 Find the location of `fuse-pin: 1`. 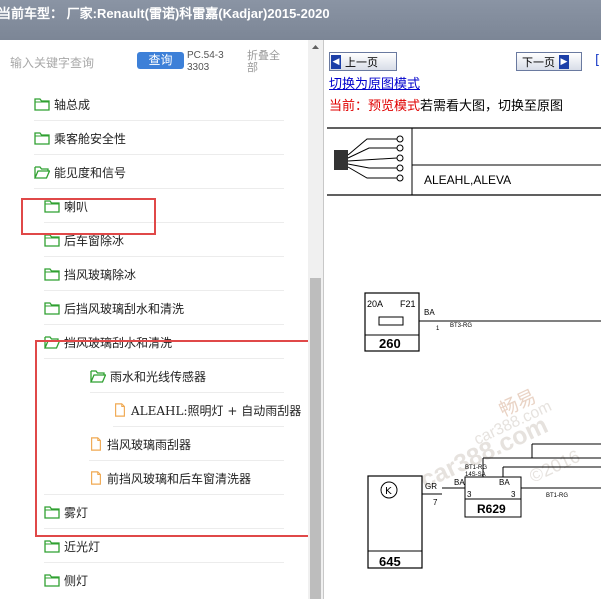

fuse-pin: 1 is located at coordinates (438, 329).